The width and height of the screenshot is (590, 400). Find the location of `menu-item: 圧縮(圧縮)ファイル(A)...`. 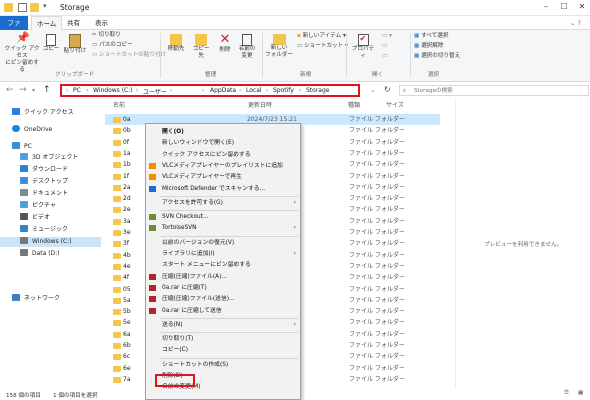

menu-item: 圧縮(圧縮)ファイル(A)... is located at coordinates (223, 277).